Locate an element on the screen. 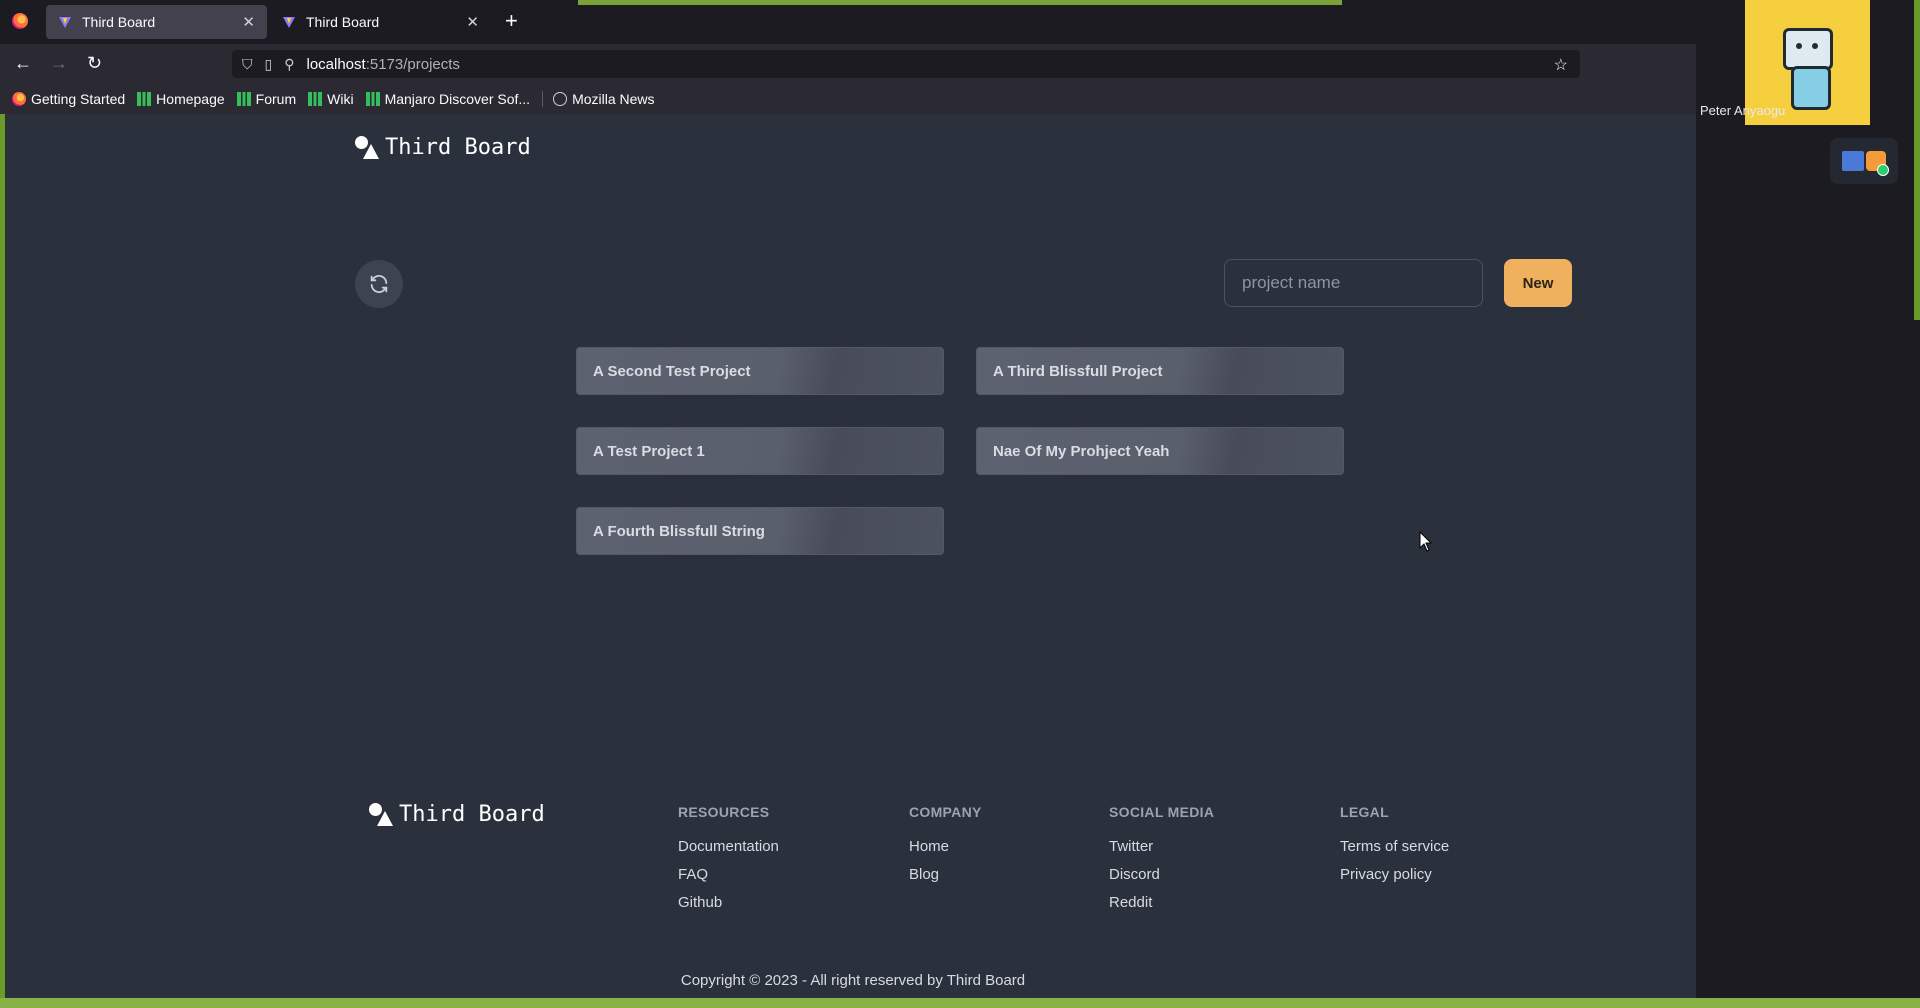 This screenshot has height=1008, width=1920. footer-column-legal: LEGAL Terms of service Privacy policy is located at coordinates (1394, 849).